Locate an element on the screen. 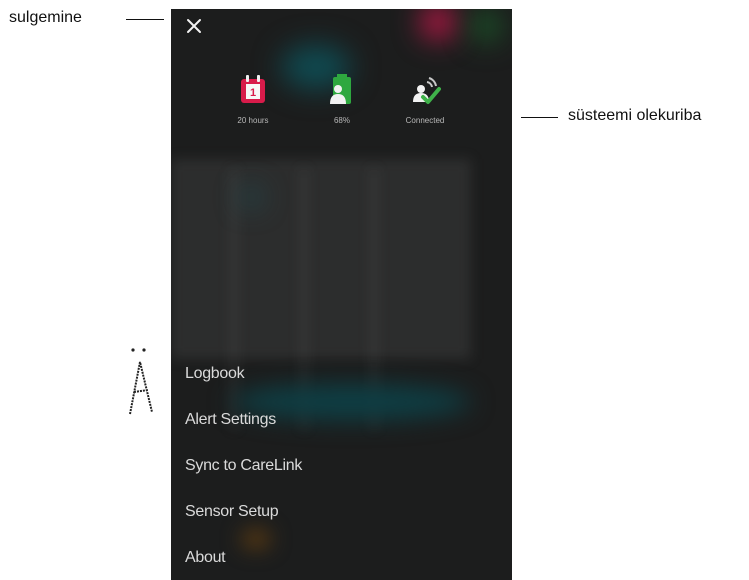  callout-status-leader is located at coordinates (539, 117).